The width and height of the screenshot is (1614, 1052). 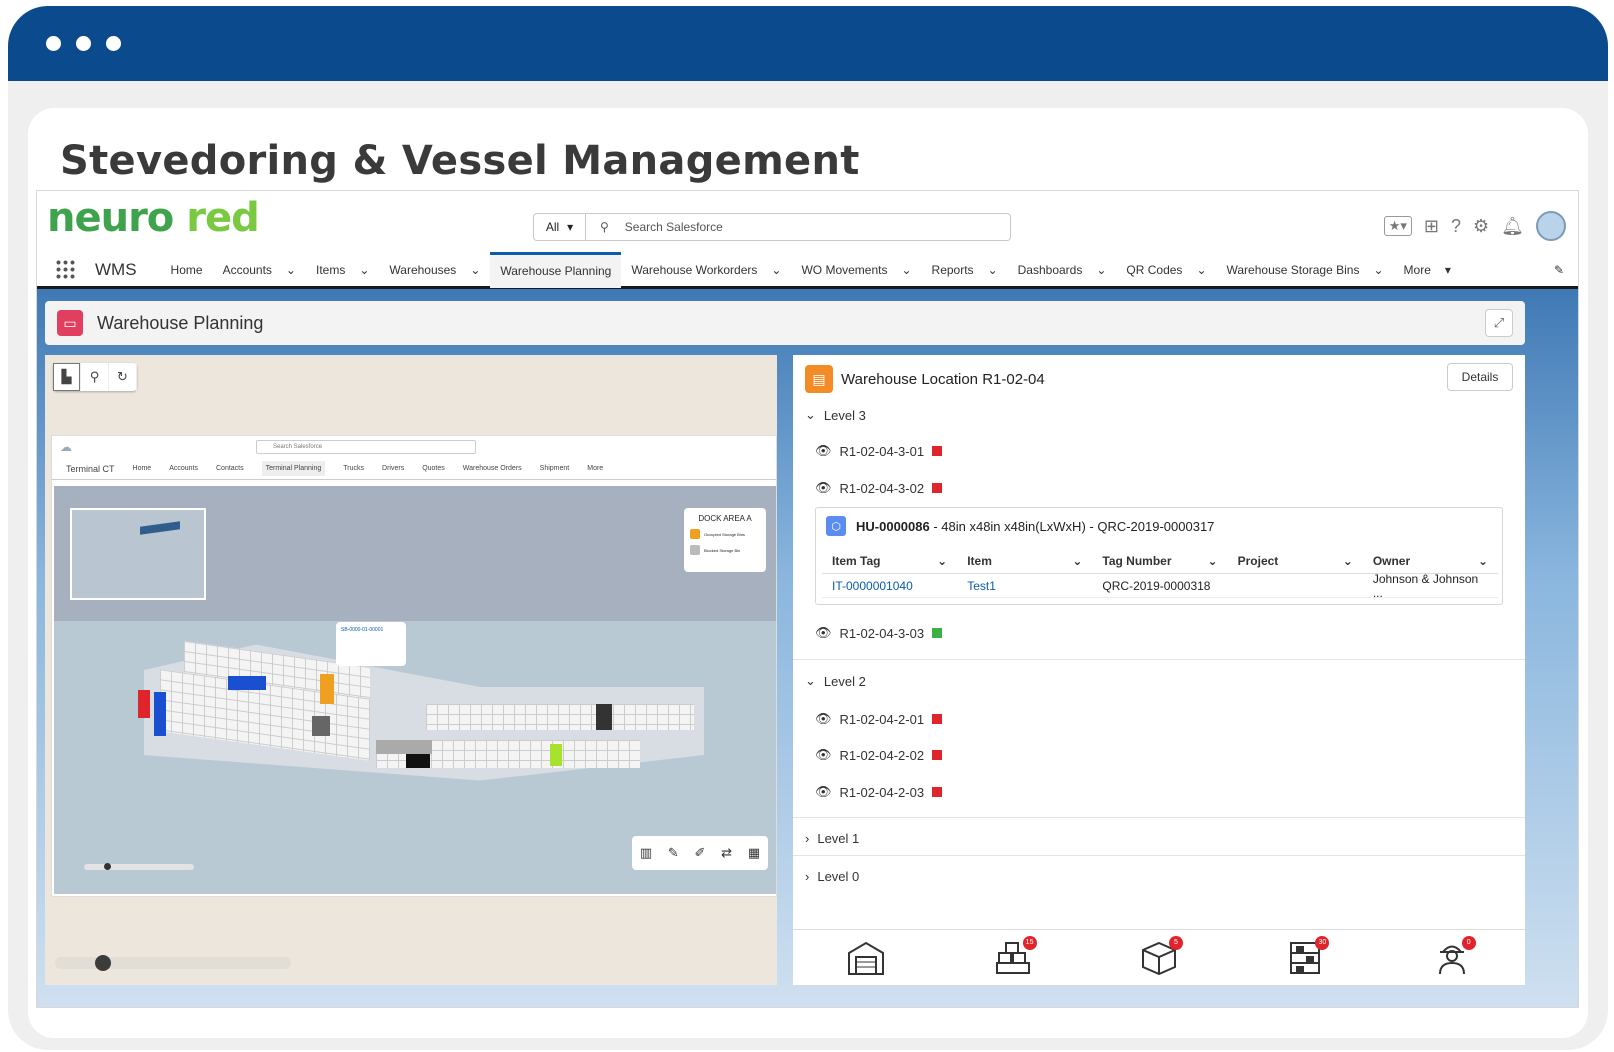 What do you see at coordinates (1468, 942) in the screenshot?
I see `count-badge: 0` at bounding box center [1468, 942].